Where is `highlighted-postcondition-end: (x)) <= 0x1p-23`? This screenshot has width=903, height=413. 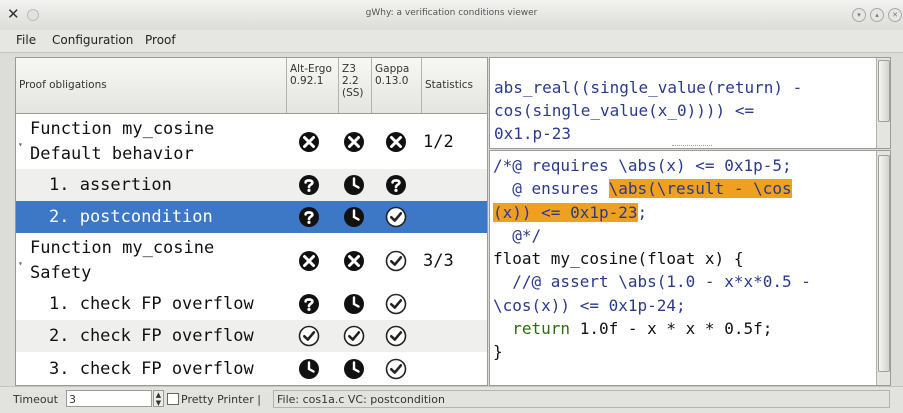 highlighted-postcondition-end: (x)) <= 0x1p-23 is located at coordinates (565, 212).